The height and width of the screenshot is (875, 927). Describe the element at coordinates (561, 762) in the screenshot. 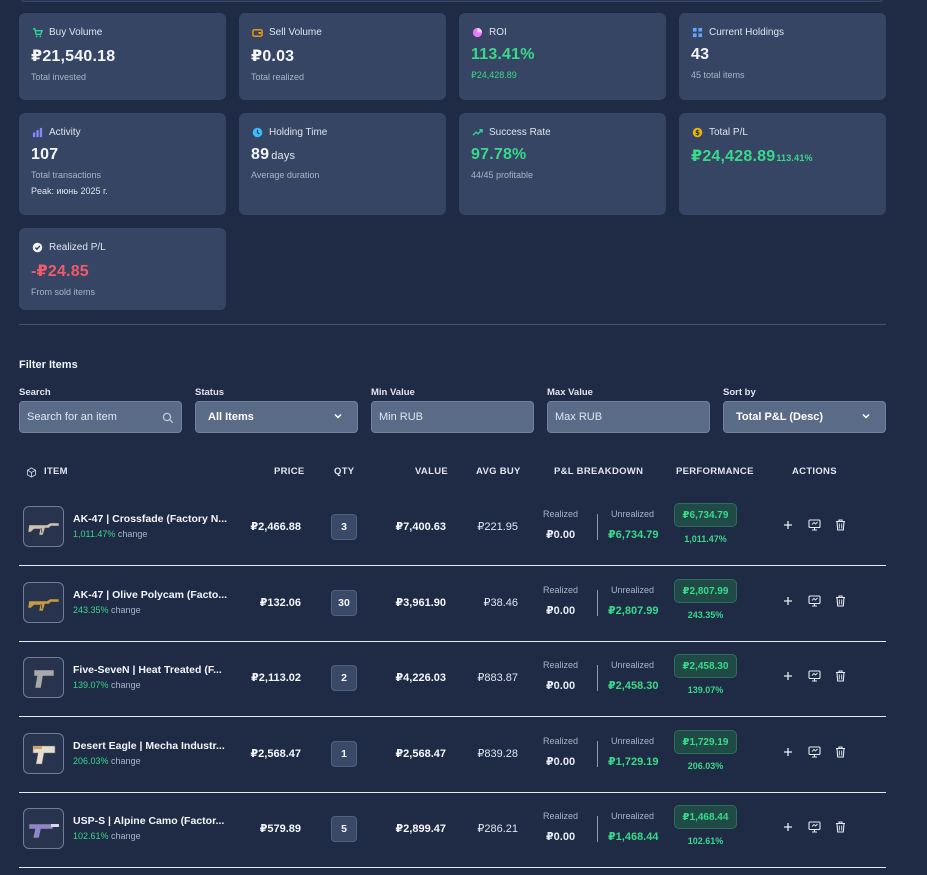

I see `realized-value: ₽0.00` at that location.